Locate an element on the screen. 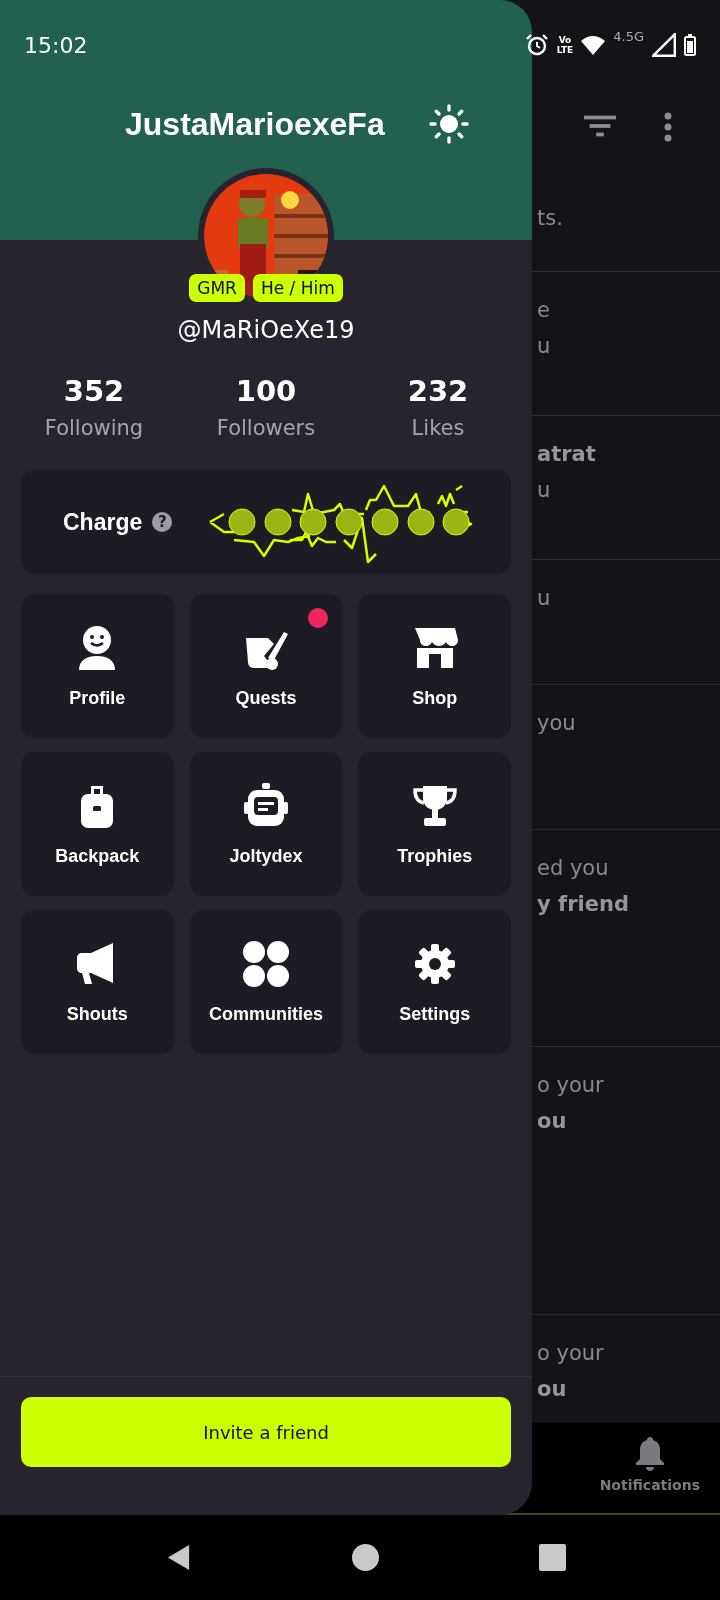  recents-icon is located at coordinates (552, 1557).